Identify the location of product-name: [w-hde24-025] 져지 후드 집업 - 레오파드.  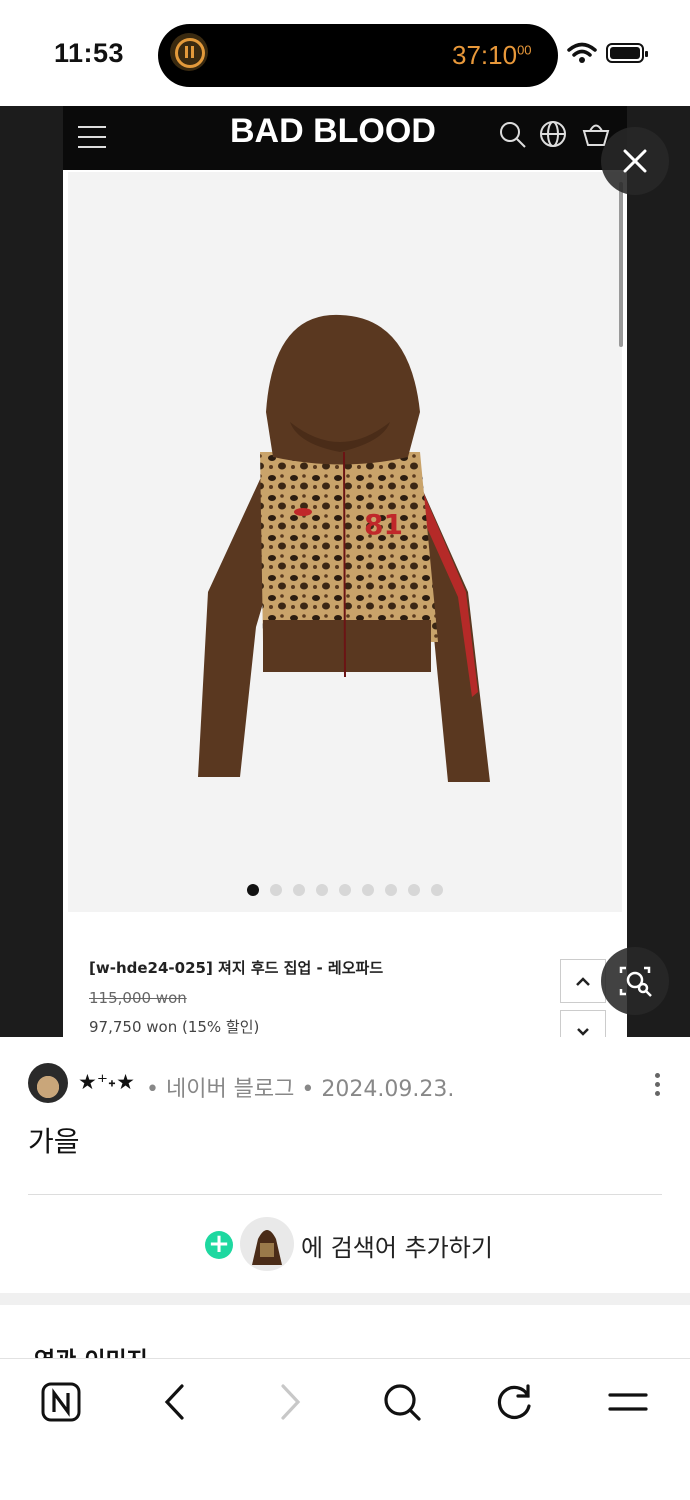
(236, 968).